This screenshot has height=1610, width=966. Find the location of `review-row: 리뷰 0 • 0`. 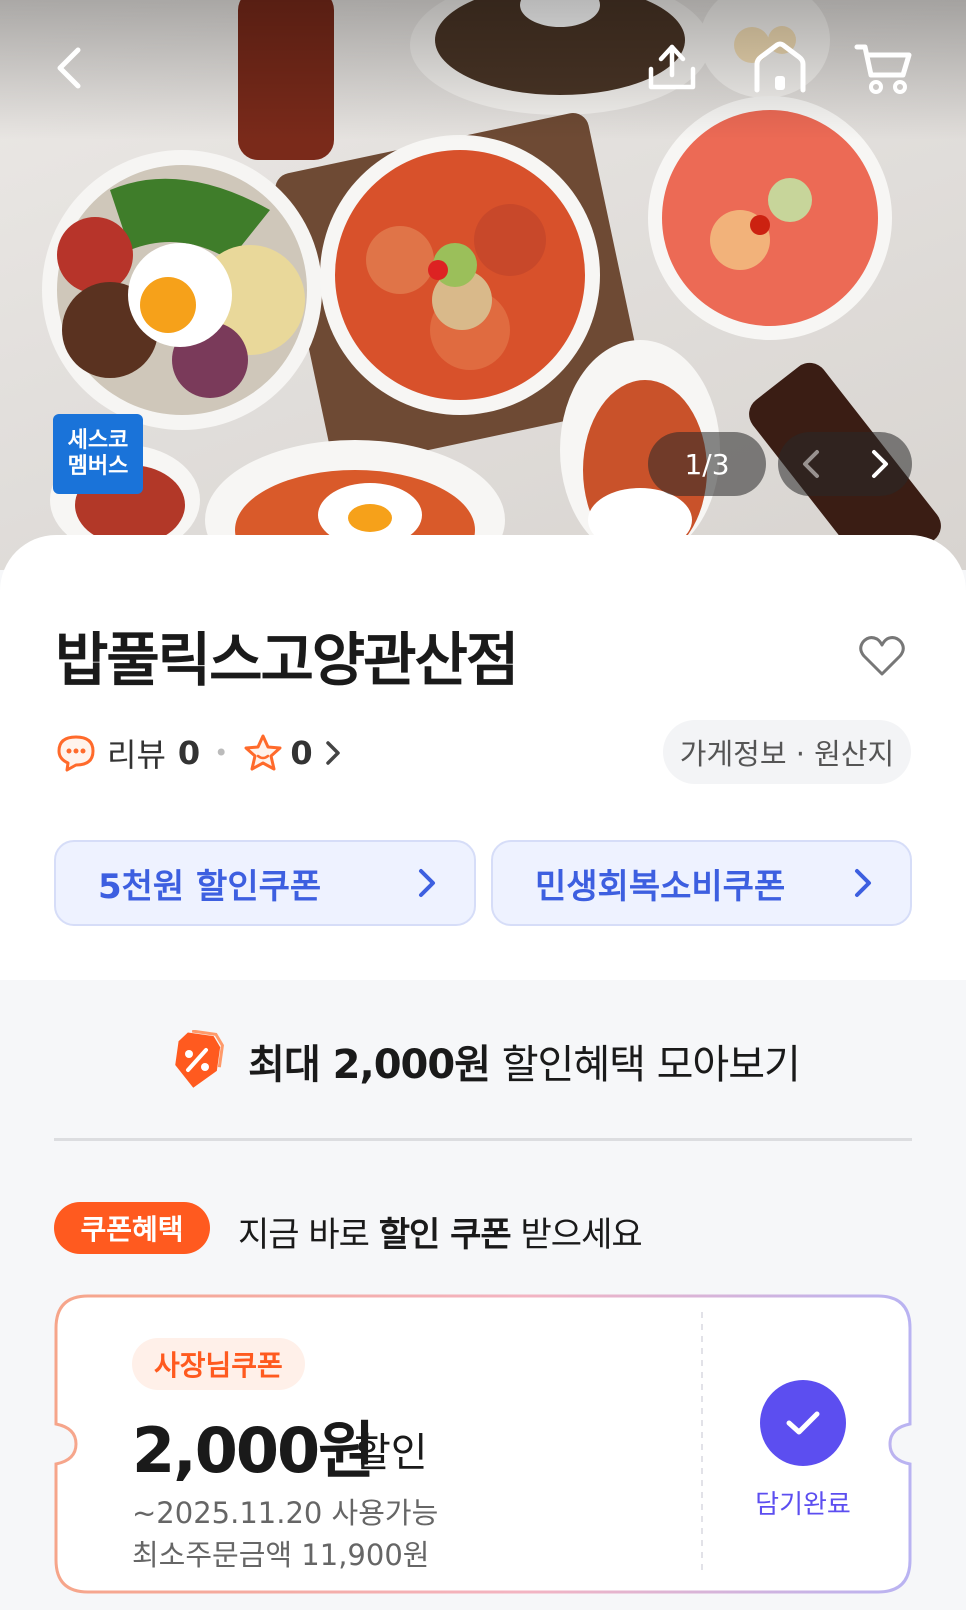

review-row: 리뷰 0 • 0 is located at coordinates (200, 753).